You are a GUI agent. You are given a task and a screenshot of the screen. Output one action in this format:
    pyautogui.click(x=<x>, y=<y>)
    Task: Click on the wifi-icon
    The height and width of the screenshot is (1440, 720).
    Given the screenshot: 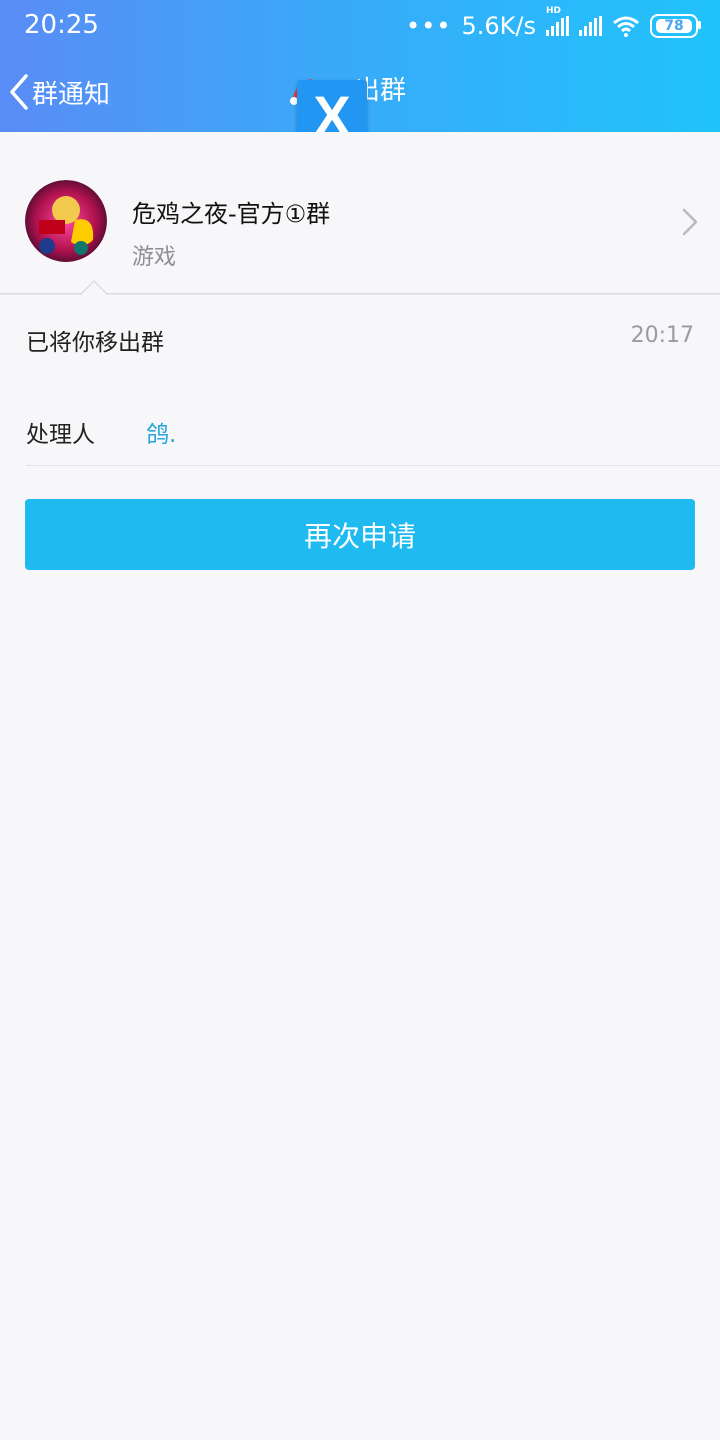 What is the action you would take?
    pyautogui.click(x=626, y=26)
    